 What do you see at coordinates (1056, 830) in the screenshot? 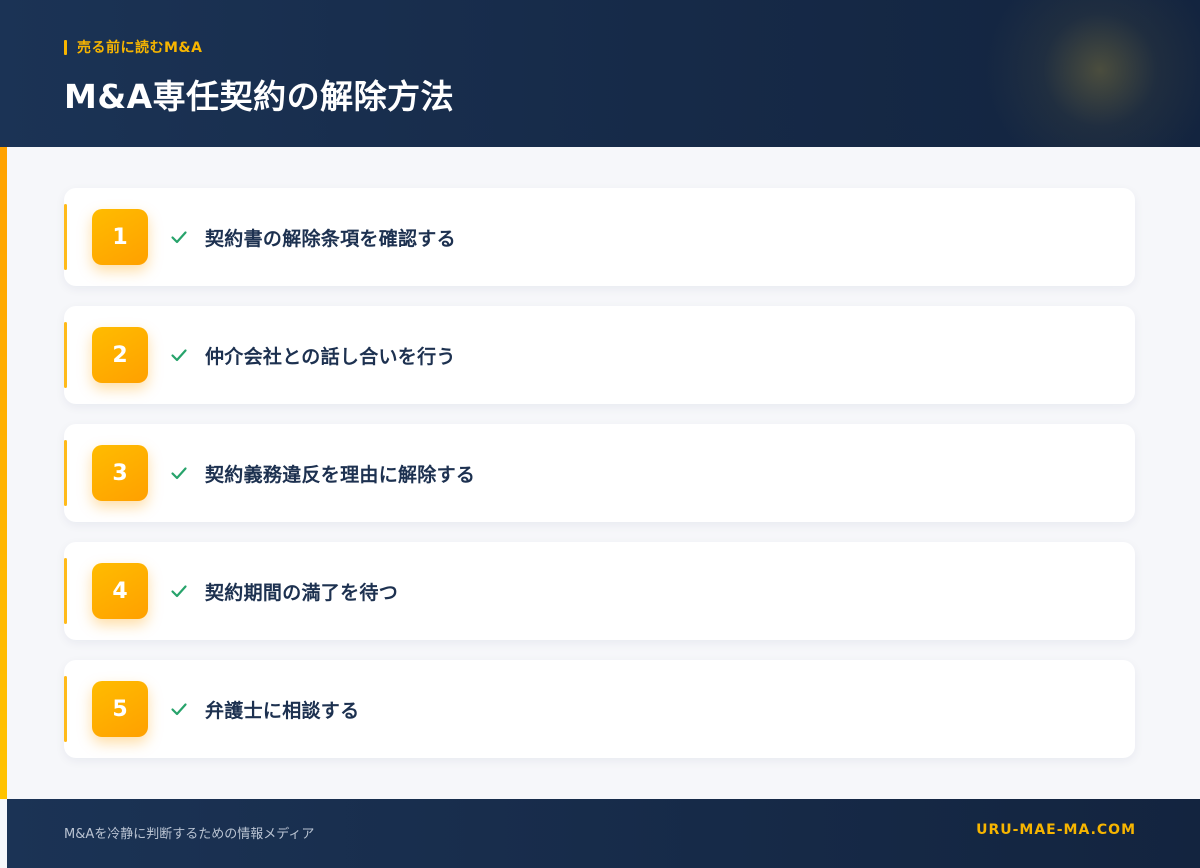
I see `site-name: URU-MAE-MA.COM` at bounding box center [1056, 830].